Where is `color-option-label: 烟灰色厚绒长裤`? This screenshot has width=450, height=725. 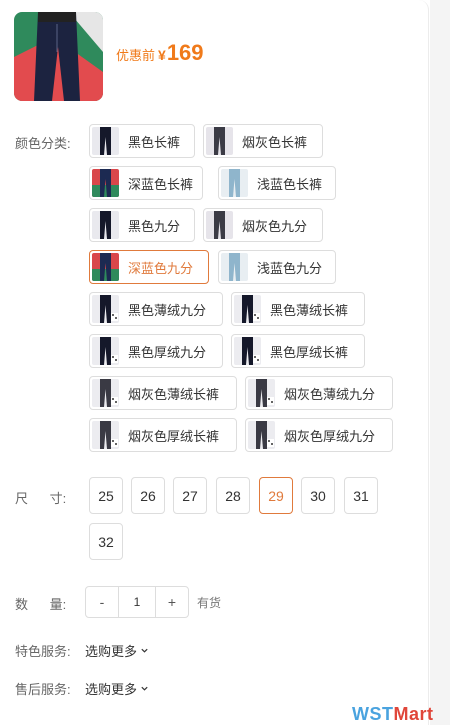
color-option-label: 烟灰色厚绒长裤 is located at coordinates (174, 436).